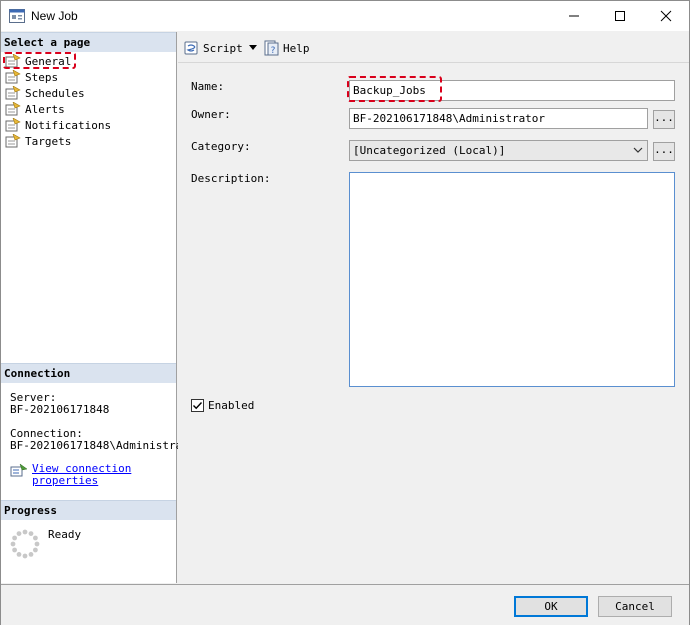  I want to click on view-link-line2: properties, so click(65, 480).